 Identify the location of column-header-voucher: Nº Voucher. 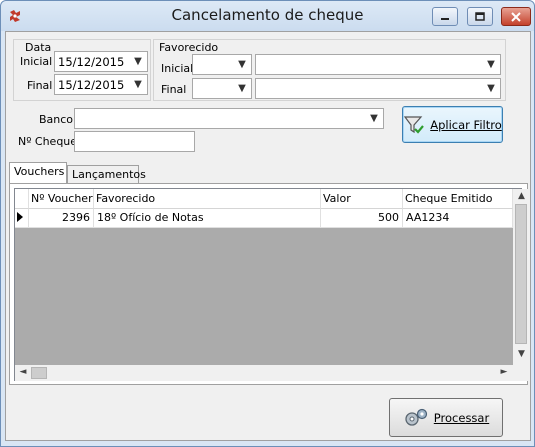
(61, 199).